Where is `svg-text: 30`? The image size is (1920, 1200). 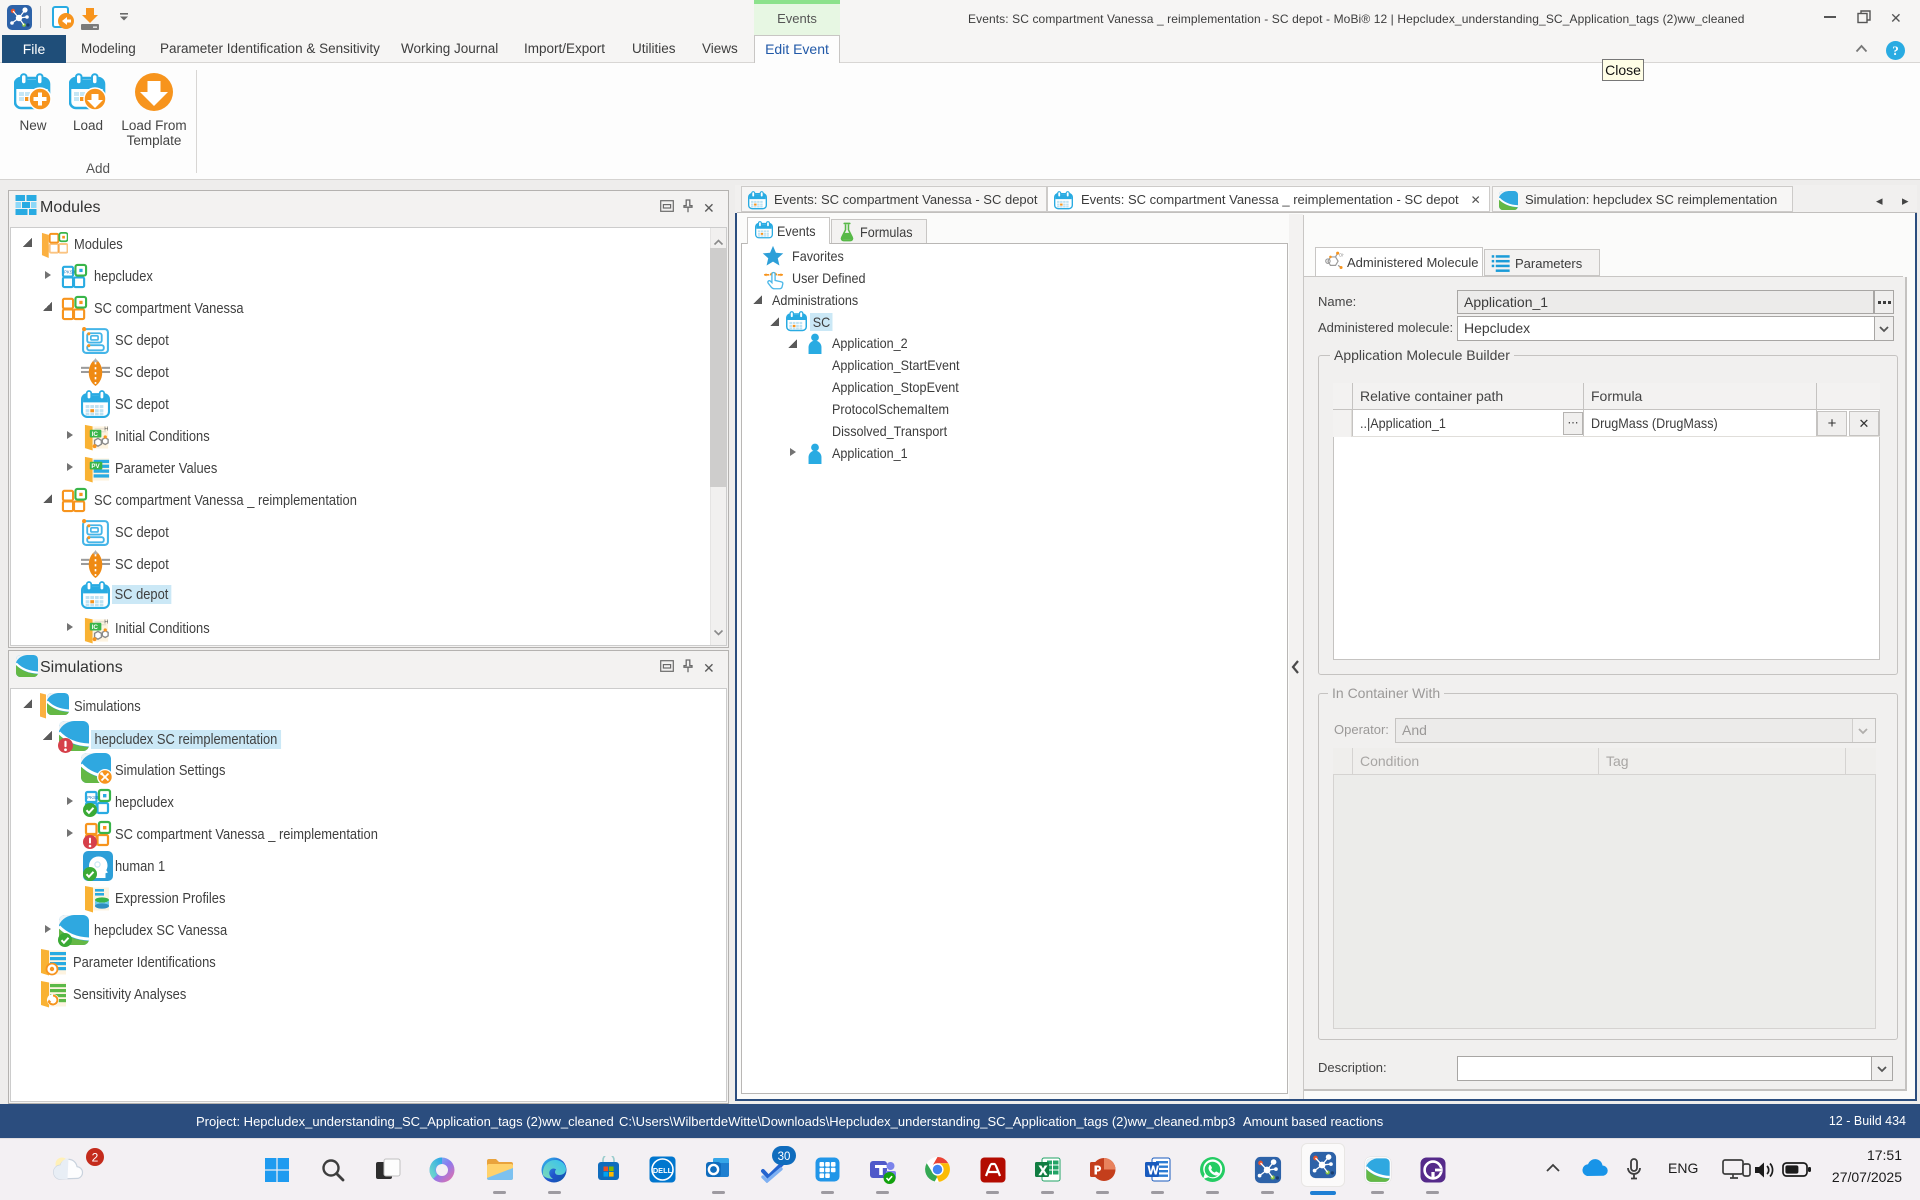 svg-text: 30 is located at coordinates (784, 1157).